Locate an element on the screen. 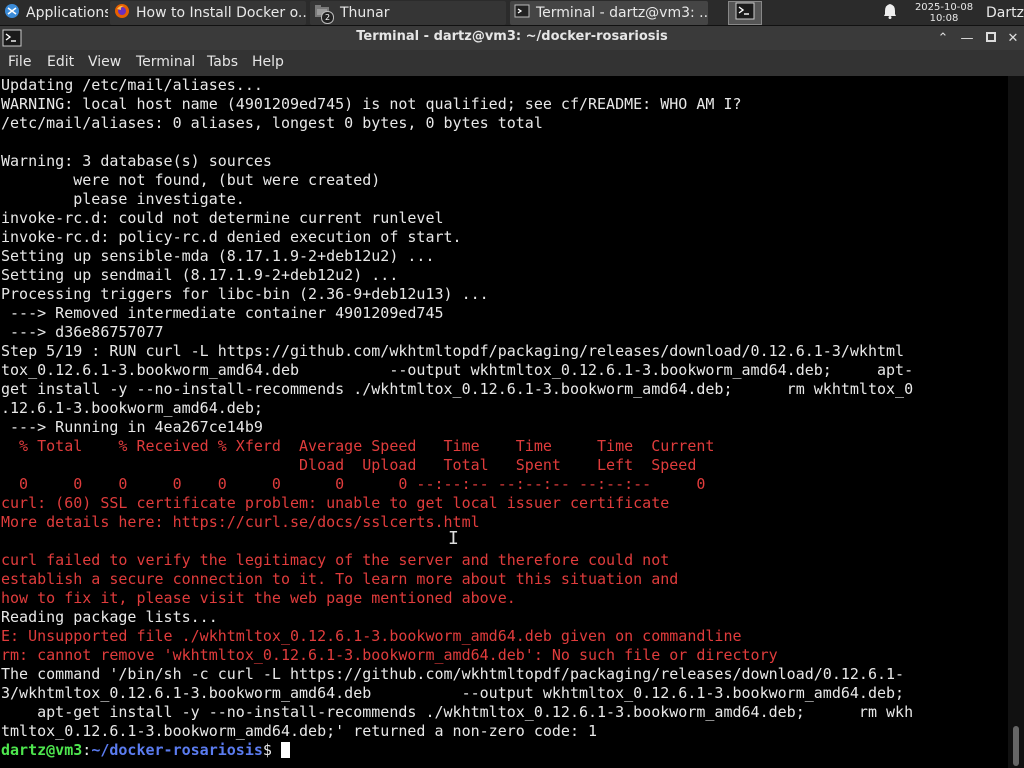 This screenshot has width=1024, height=768. terminal-line: please investigate. is located at coordinates (123, 199).